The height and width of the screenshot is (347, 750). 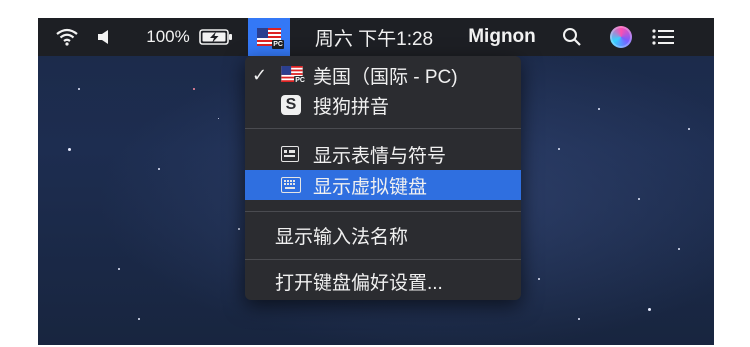 What do you see at coordinates (351, 107) in the screenshot?
I see `menu-item-label: 搜狗拼音` at bounding box center [351, 107].